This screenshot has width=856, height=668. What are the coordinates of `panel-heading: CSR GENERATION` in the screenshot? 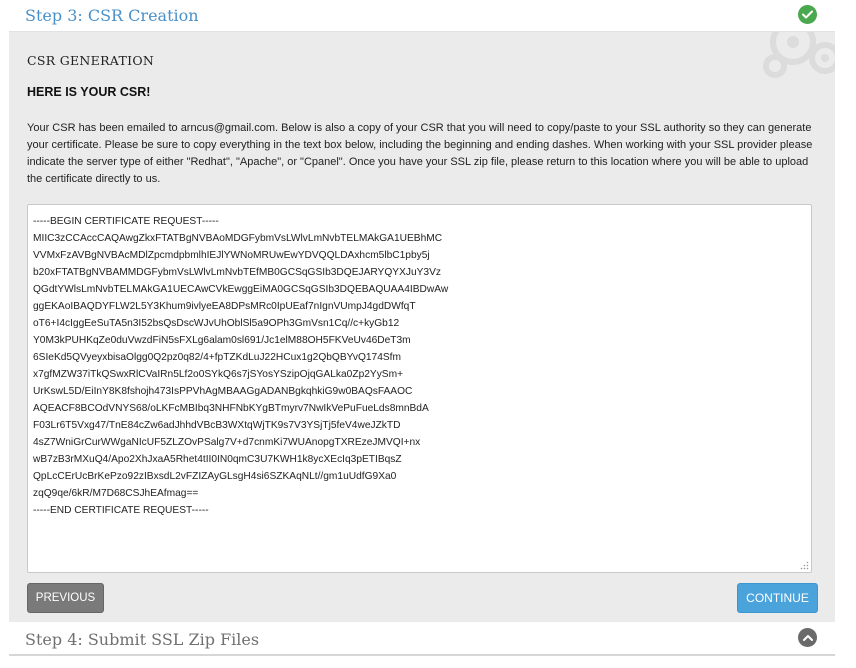 It's located at (91, 60).